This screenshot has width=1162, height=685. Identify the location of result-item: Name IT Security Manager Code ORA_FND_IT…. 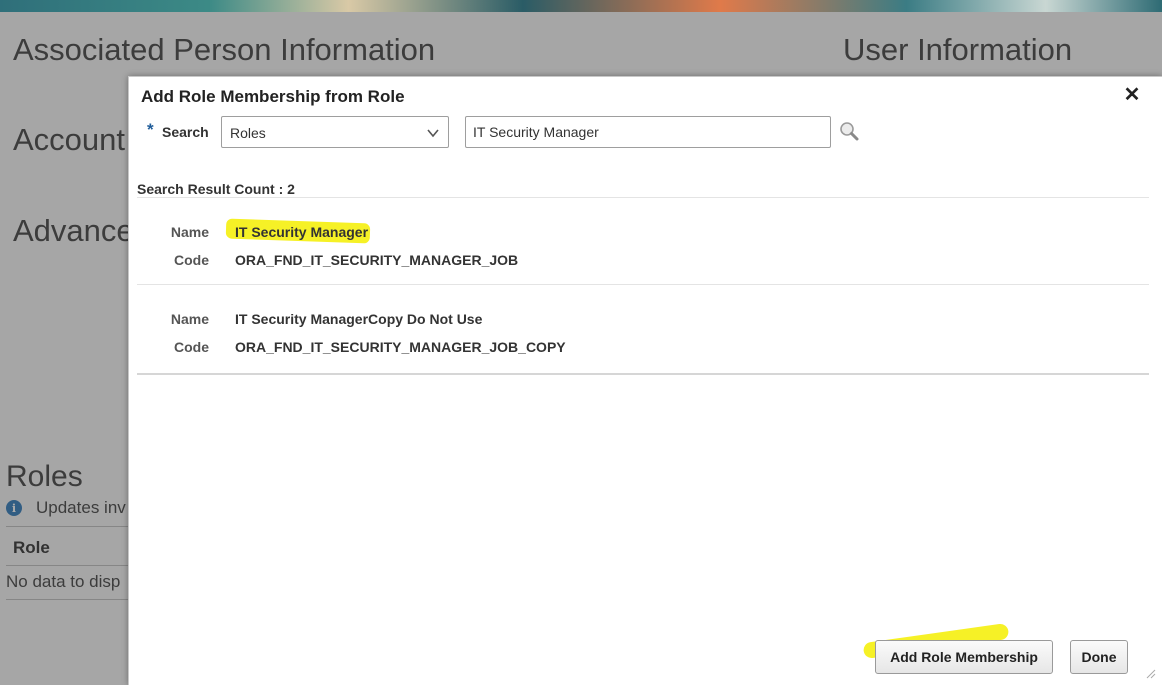
(643, 241).